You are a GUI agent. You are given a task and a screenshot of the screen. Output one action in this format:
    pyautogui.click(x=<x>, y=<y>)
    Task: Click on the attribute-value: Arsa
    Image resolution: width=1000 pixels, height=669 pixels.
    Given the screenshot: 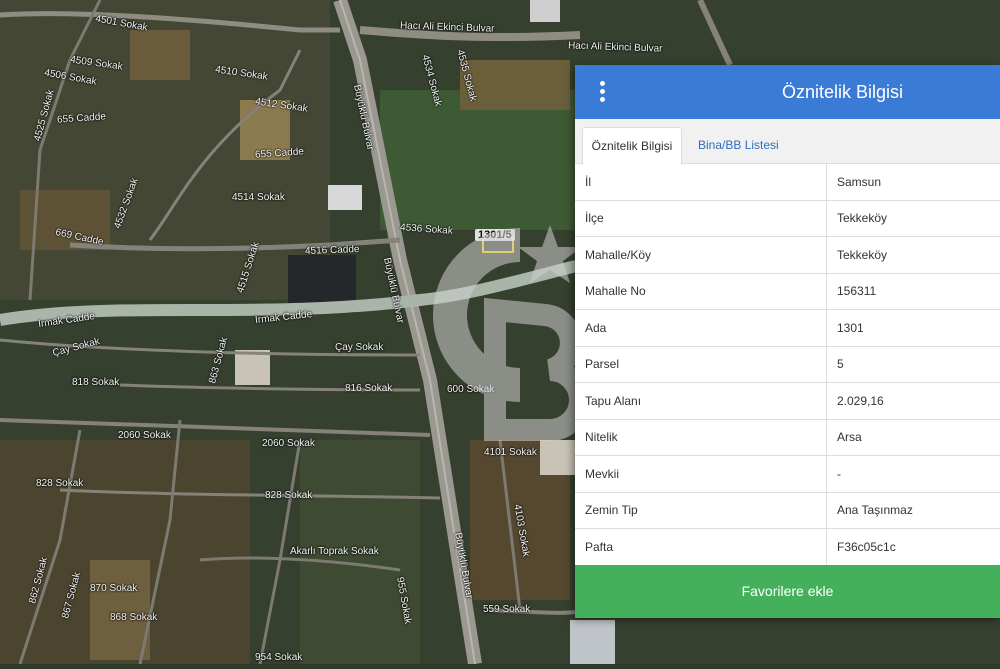 What is the action you would take?
    pyautogui.click(x=913, y=437)
    